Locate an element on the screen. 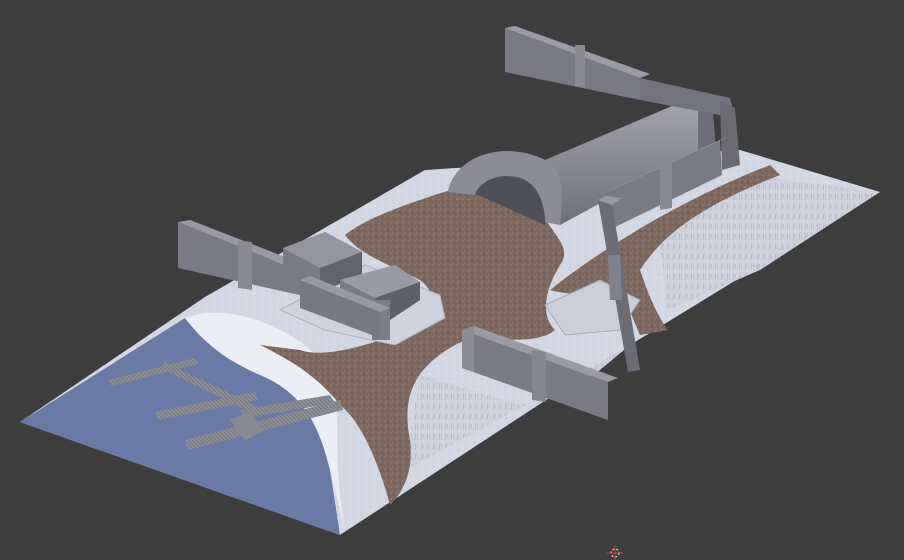 This screenshot has width=904, height=560. wall-right-a is located at coordinates (730, 135).